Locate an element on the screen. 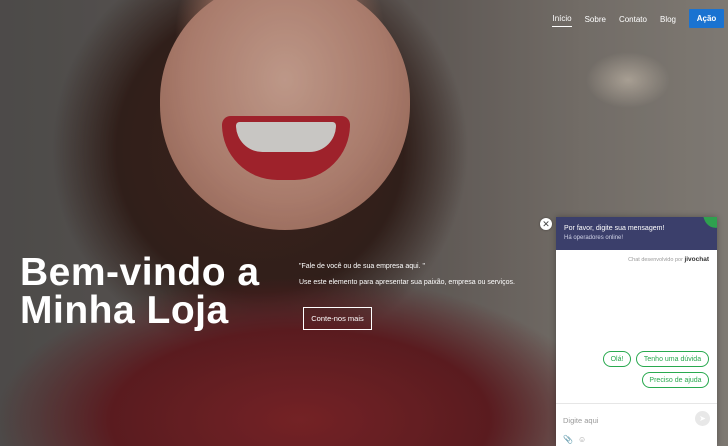 Image resolution: width=728 pixels, height=446 pixels. tell-us-more-button: Conte-nos mais is located at coordinates (337, 318).